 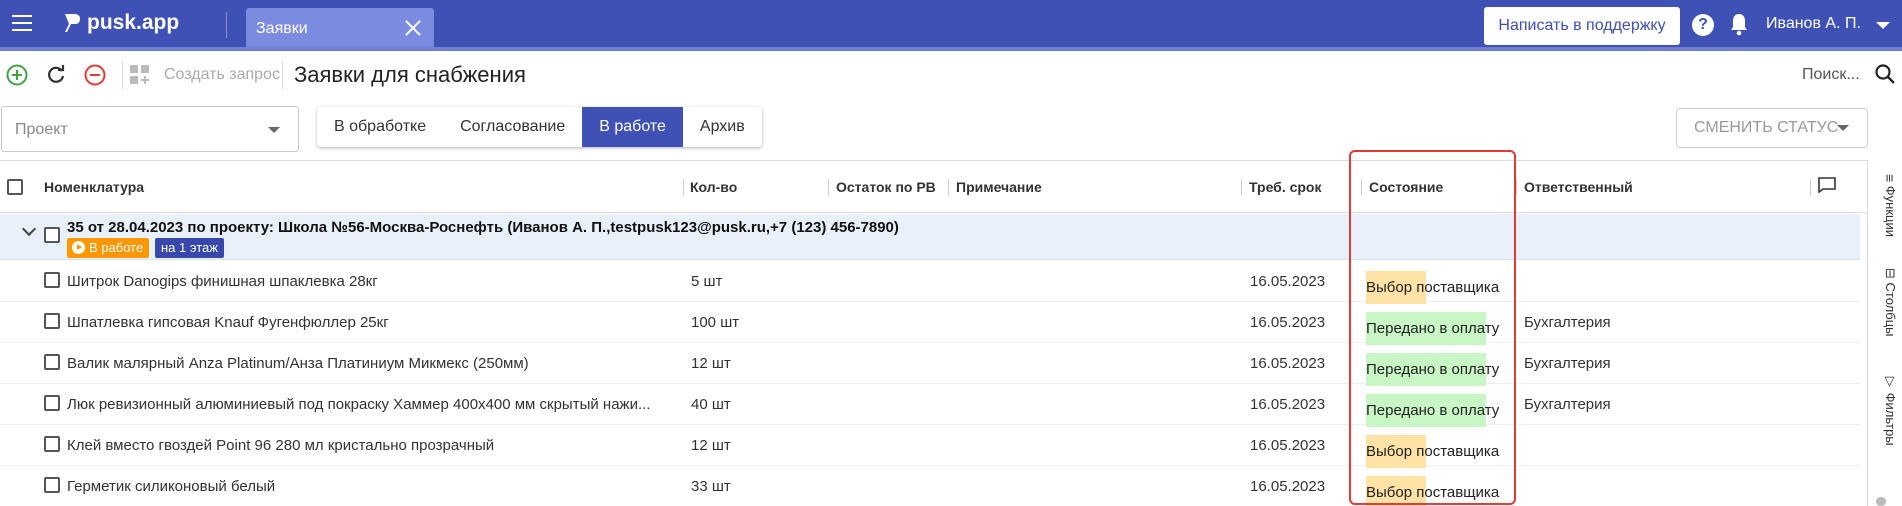 What do you see at coordinates (999, 187) in the screenshot?
I see `column-note: Примечание` at bounding box center [999, 187].